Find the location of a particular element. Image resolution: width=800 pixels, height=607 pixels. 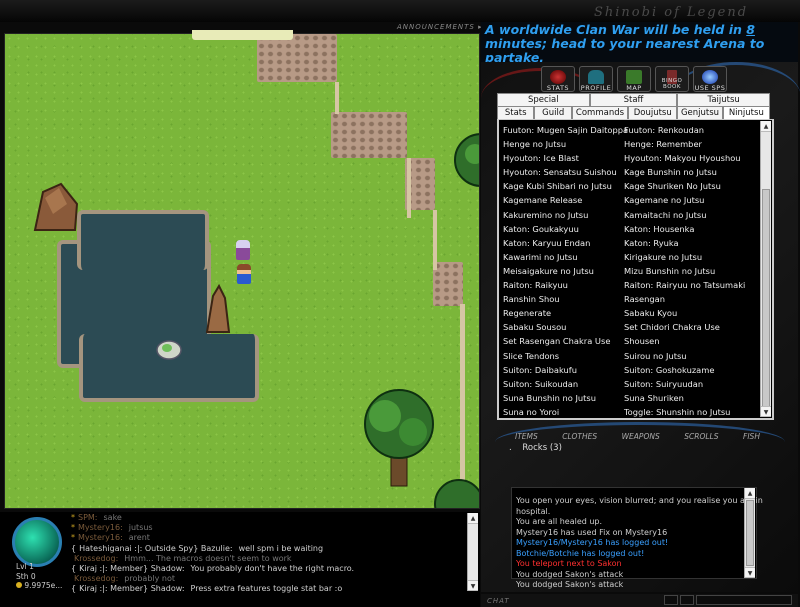

inventory-item-rocks: Rocks (3) is located at coordinates (542, 448).